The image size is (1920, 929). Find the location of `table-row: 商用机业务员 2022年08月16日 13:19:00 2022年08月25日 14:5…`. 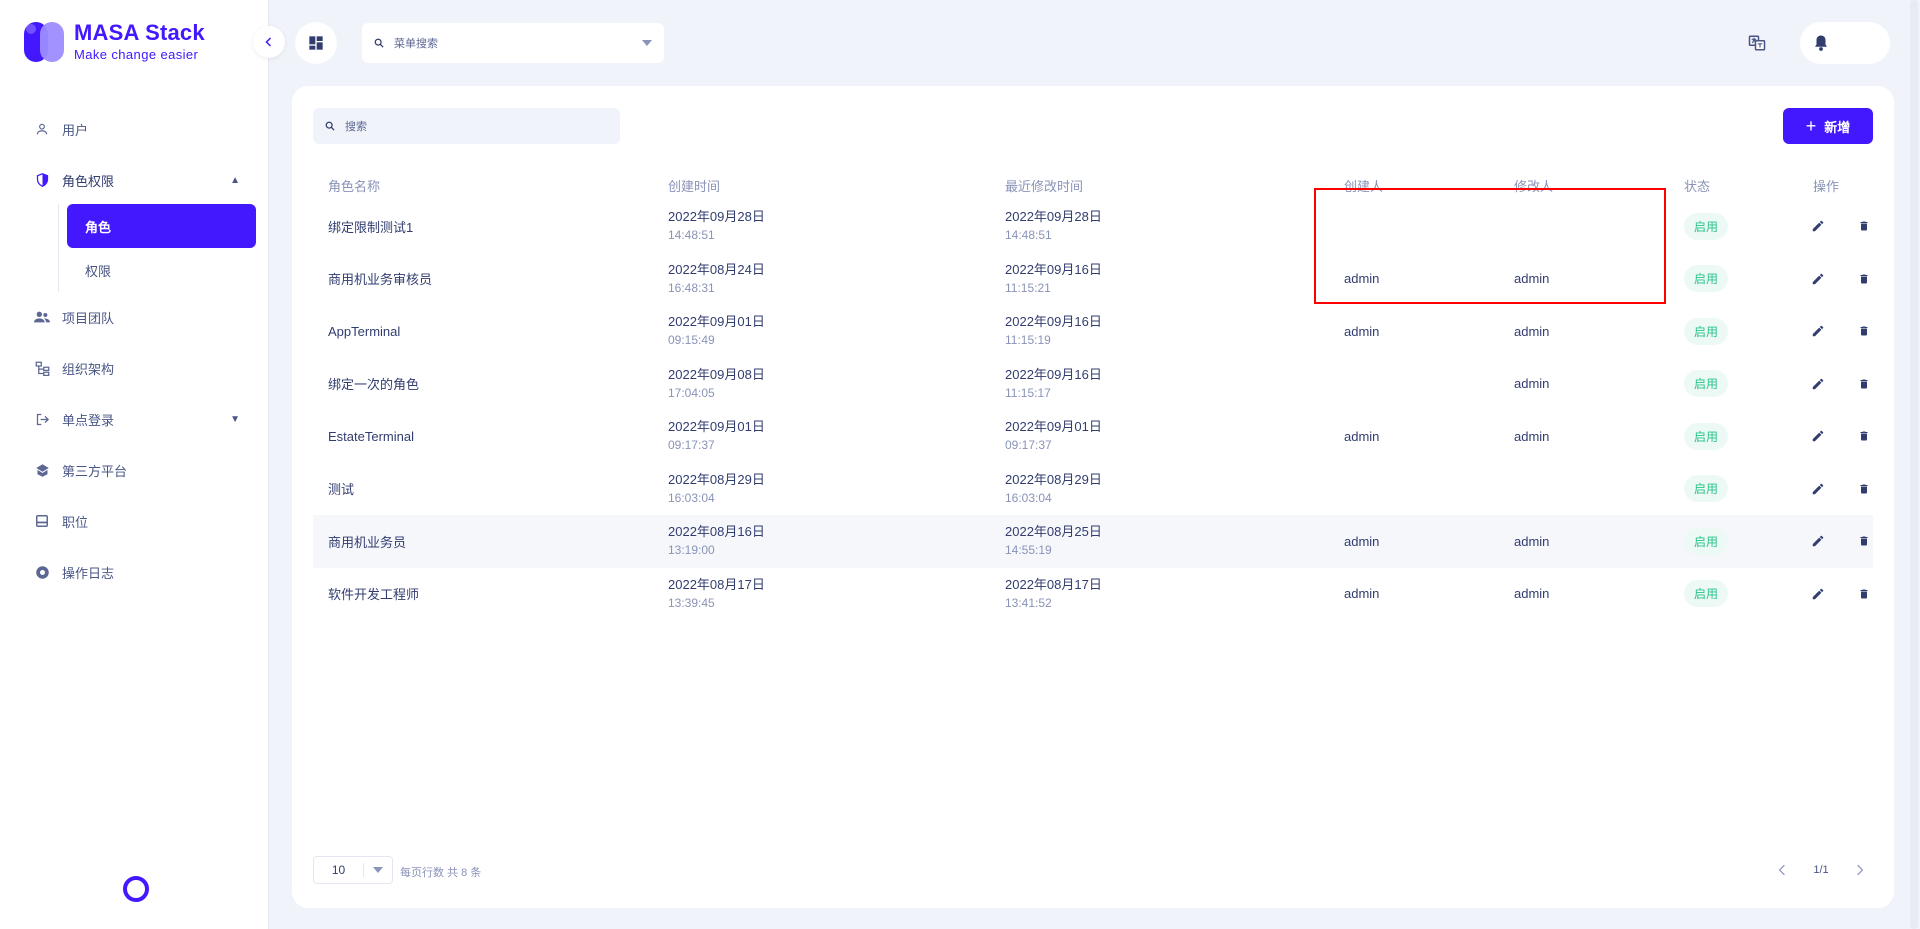

table-row: 商用机业务员 2022年08月16日 13:19:00 2022年08月25日 14:5… is located at coordinates (1093, 541).